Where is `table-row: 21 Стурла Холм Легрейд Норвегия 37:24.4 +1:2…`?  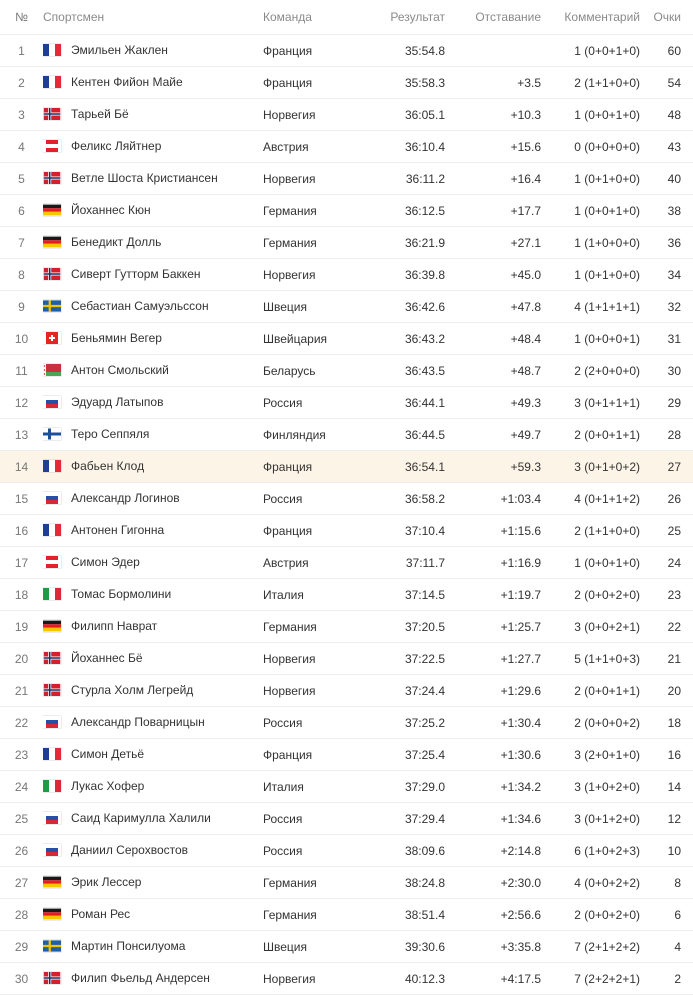 table-row: 21 Стурла Холм Легрейд Норвегия 37:24.4 +1:2… is located at coordinates (346, 690).